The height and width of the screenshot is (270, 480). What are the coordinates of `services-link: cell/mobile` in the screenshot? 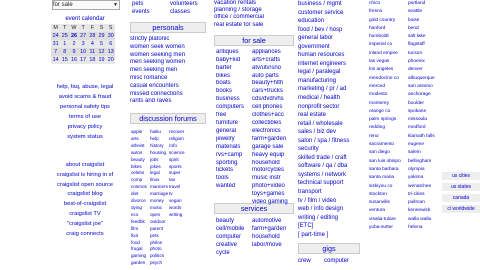 It's located at (234, 229).